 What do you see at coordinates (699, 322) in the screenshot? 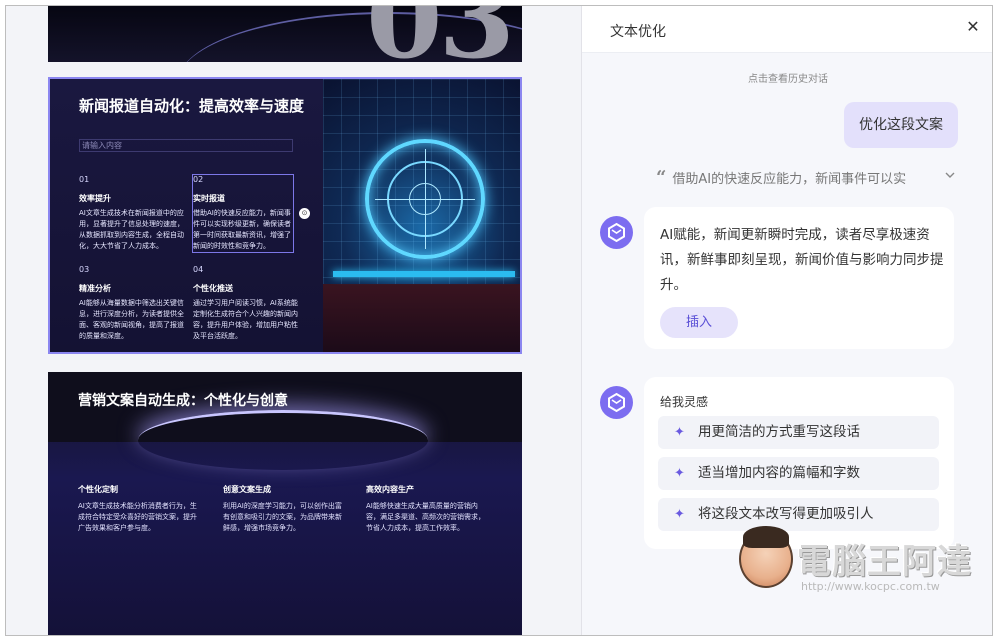
I see `insert-button: 插入` at bounding box center [699, 322].